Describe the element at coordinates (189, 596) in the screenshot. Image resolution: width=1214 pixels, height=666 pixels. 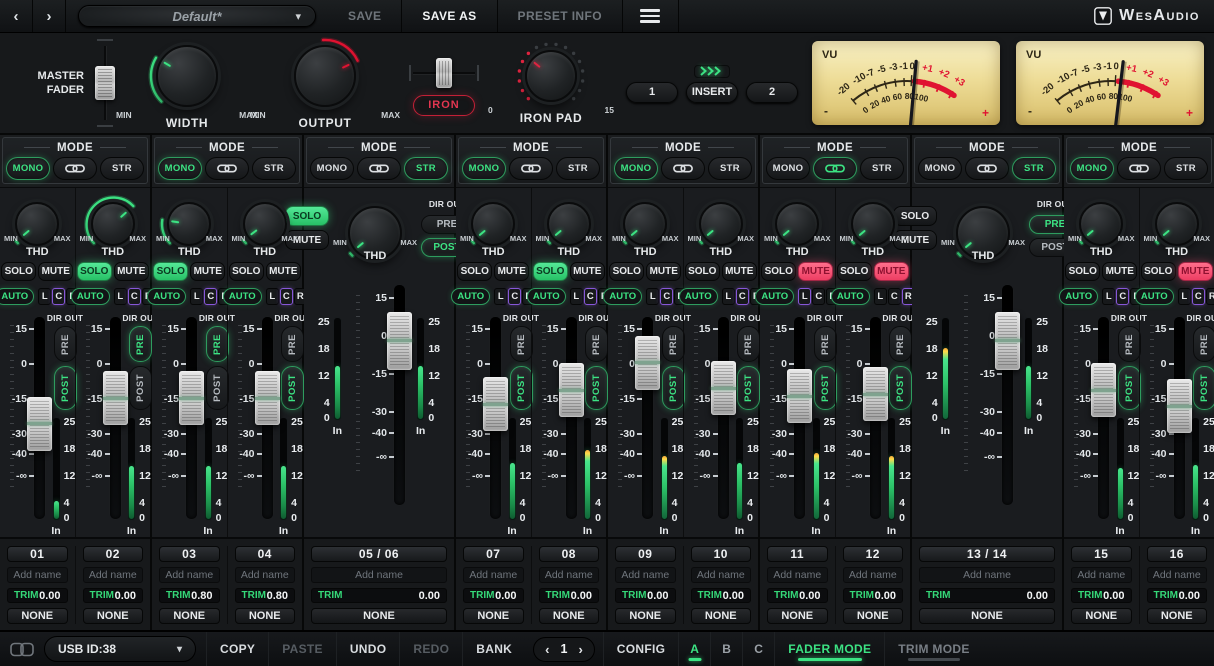
I see `trim-field: TRIM 0.80` at that location.